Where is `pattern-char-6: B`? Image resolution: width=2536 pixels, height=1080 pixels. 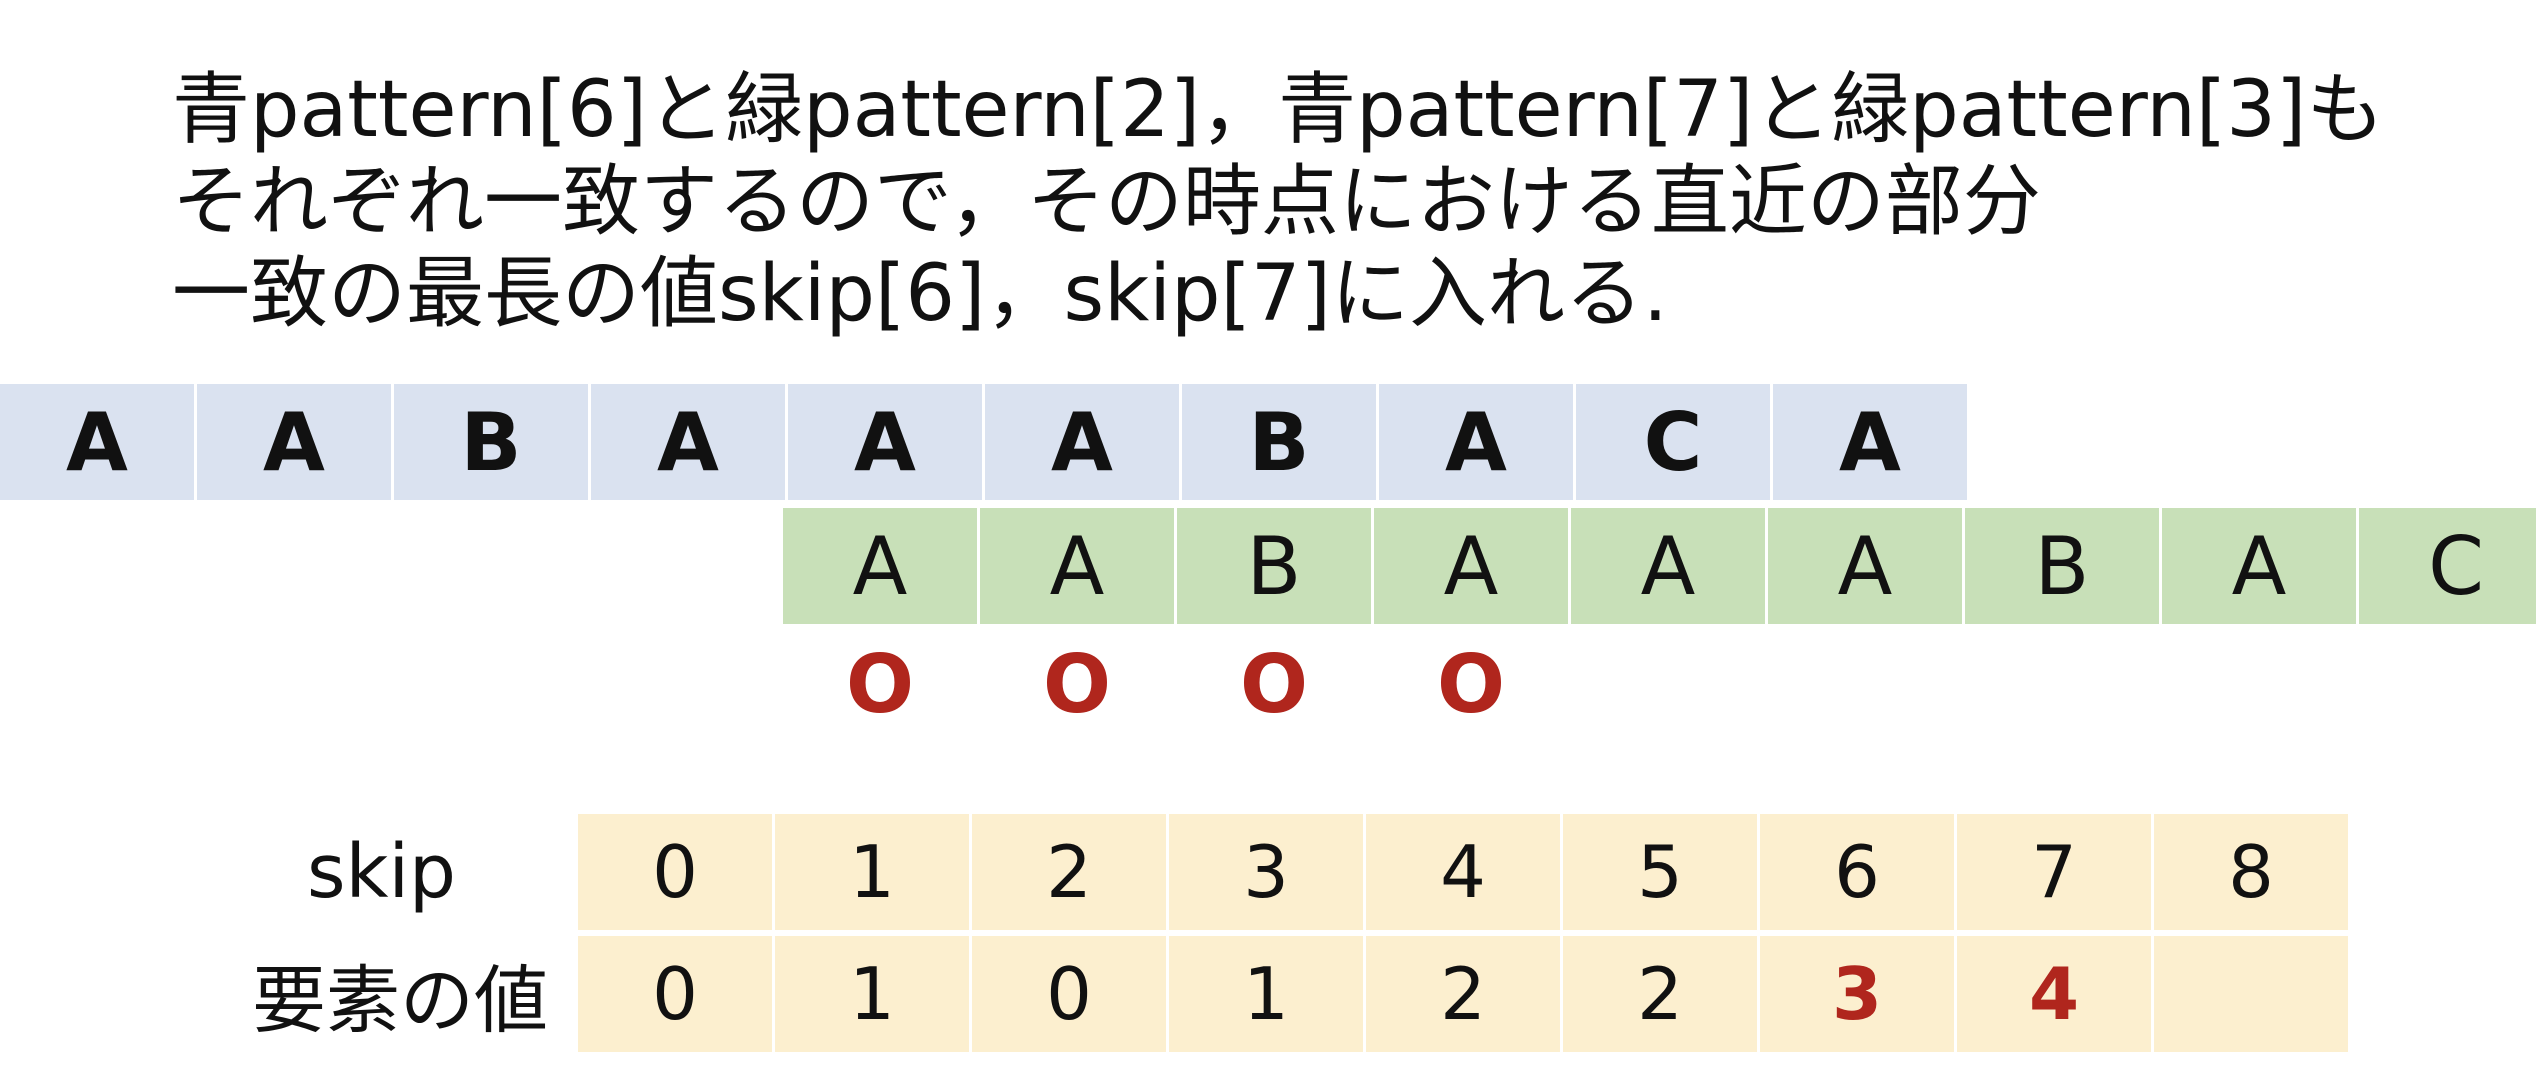 pattern-char-6: B is located at coordinates (2062, 566).